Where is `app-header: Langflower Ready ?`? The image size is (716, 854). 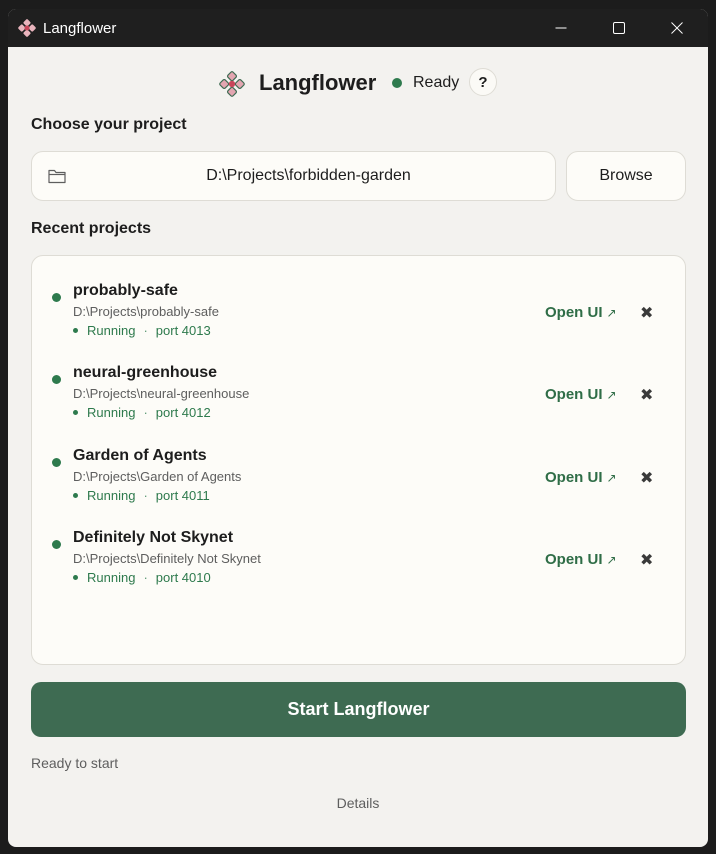
app-header: Langflower Ready ? is located at coordinates (358, 84).